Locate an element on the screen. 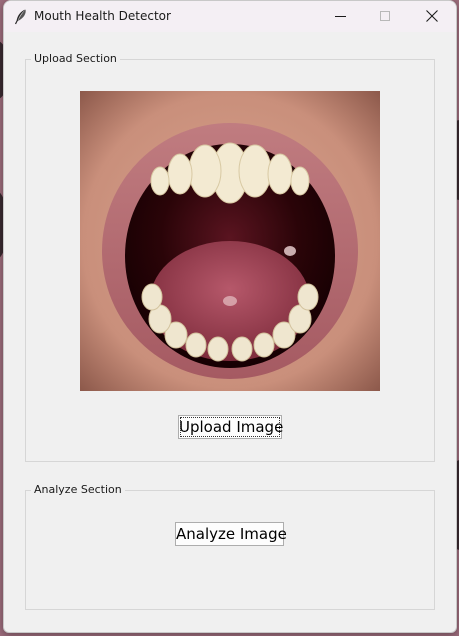 The height and width of the screenshot is (636, 459). maximize-button is located at coordinates (385, 16).